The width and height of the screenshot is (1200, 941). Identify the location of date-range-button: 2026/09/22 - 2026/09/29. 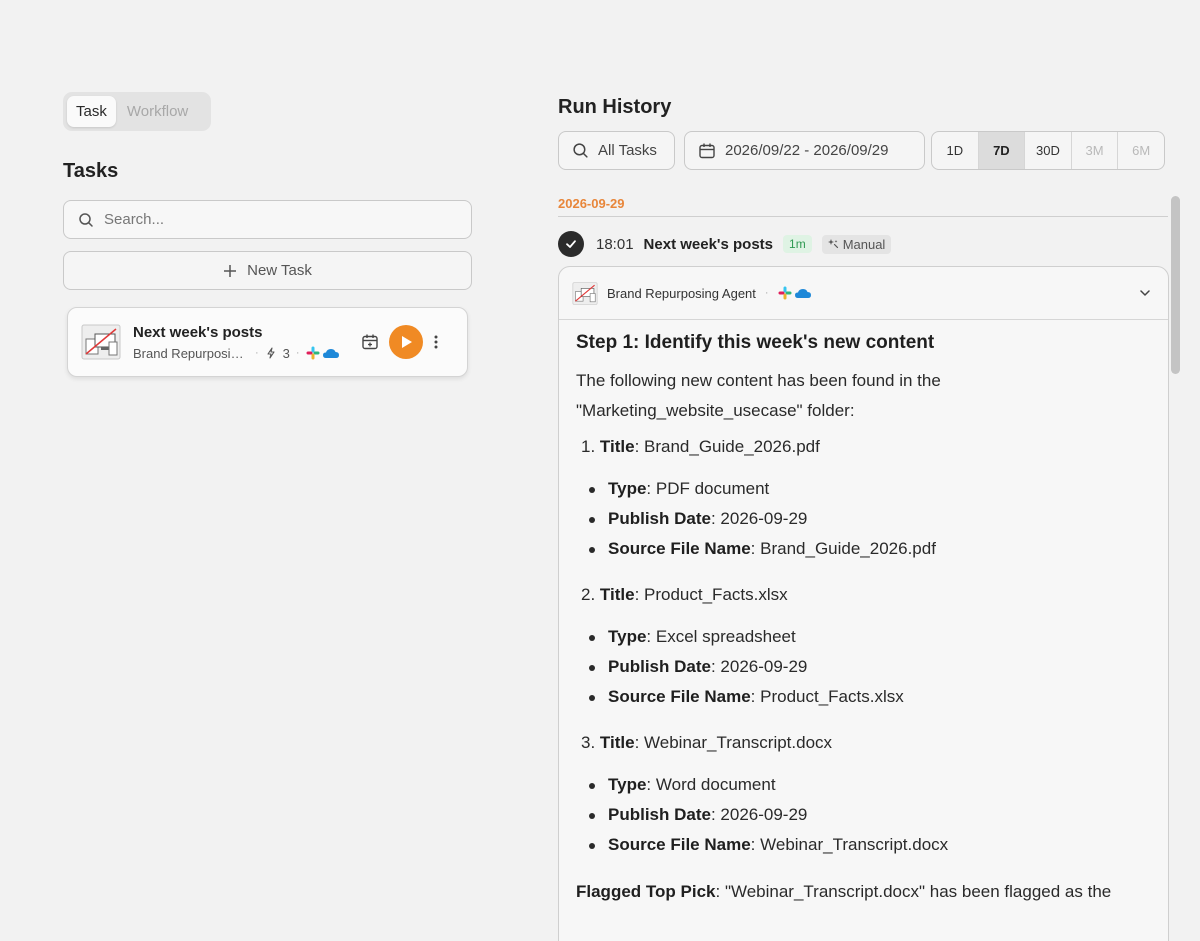
(804, 150).